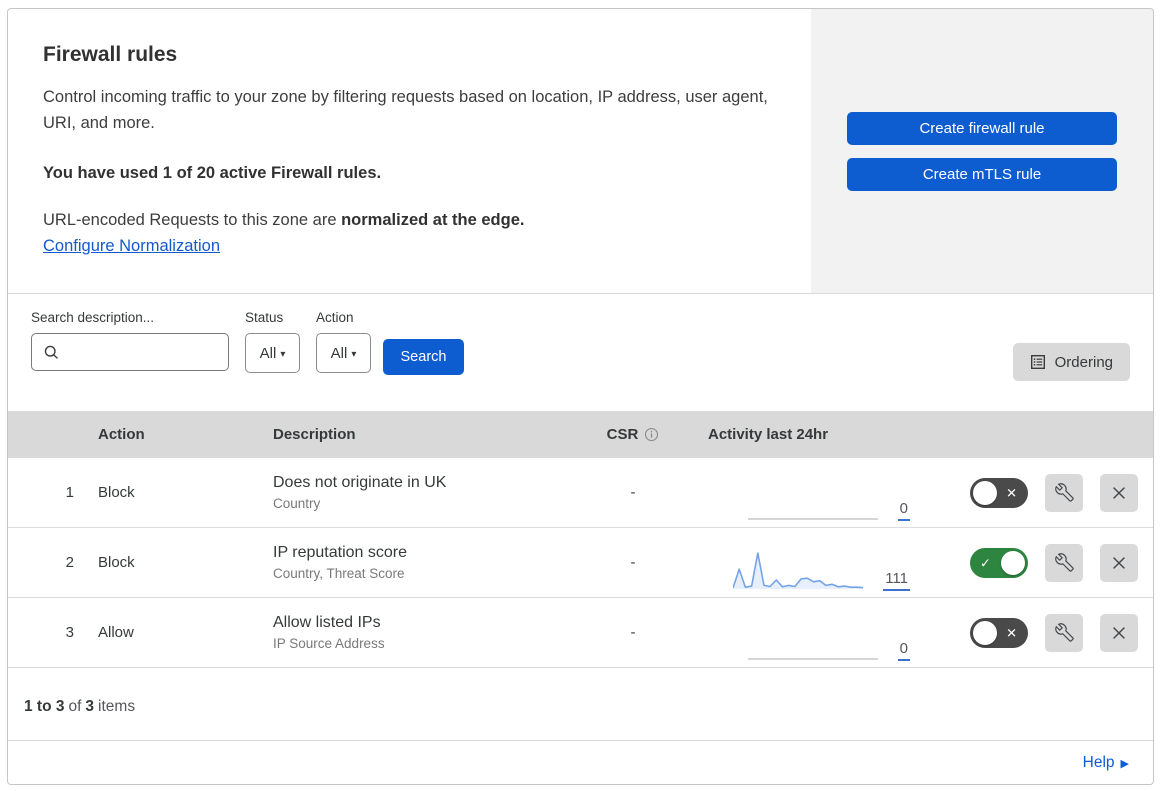  What do you see at coordinates (428, 492) in the screenshot?
I see `rule-description: Does not originate in UK Country` at bounding box center [428, 492].